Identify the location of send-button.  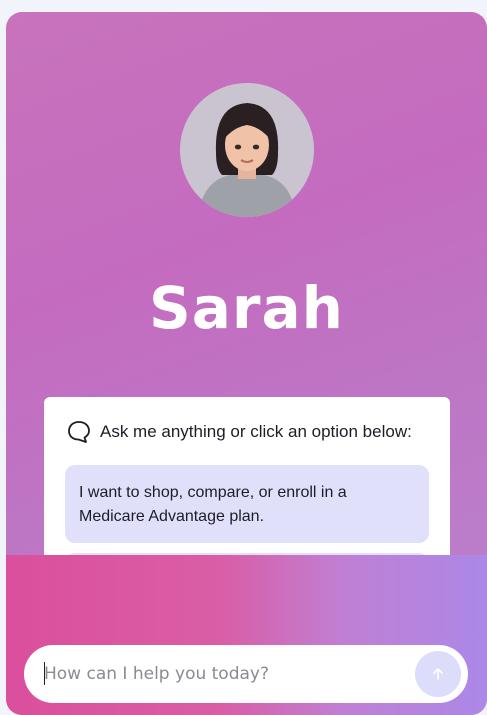
(438, 674).